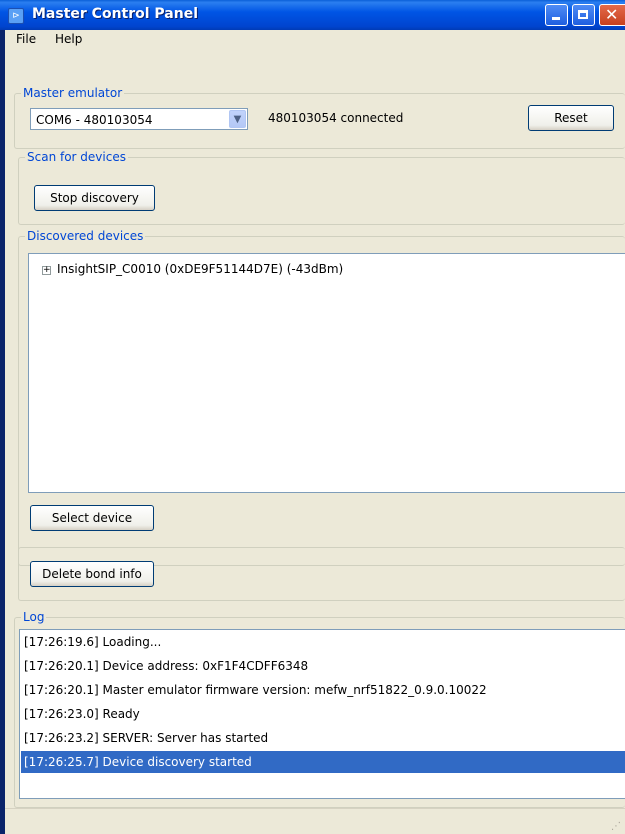 The height and width of the screenshot is (834, 625). I want to click on connection-status: 480103054 connected, so click(336, 118).